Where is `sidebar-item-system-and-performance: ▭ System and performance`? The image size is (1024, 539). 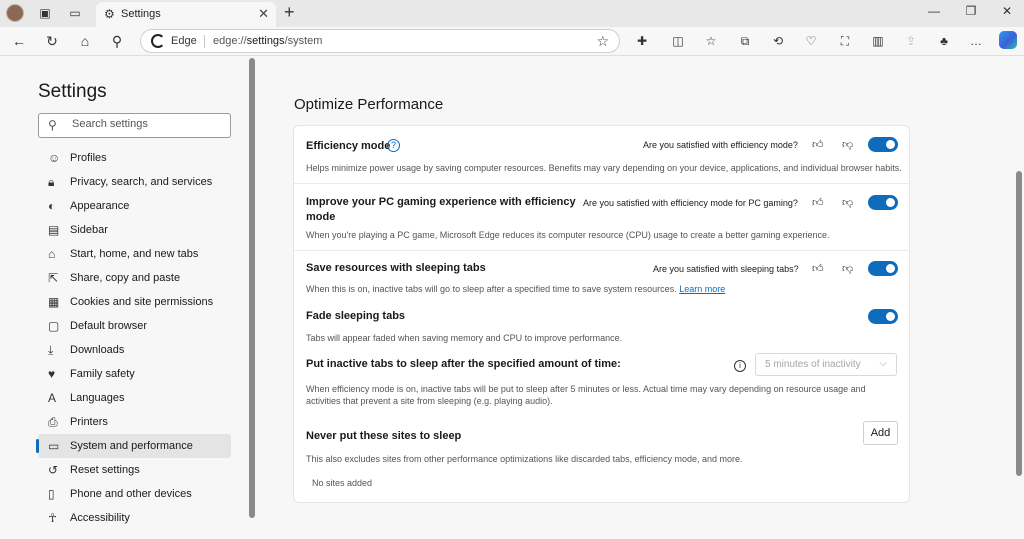
sidebar-item-system-and-performance: ▭ System and performance is located at coordinates (133, 446).